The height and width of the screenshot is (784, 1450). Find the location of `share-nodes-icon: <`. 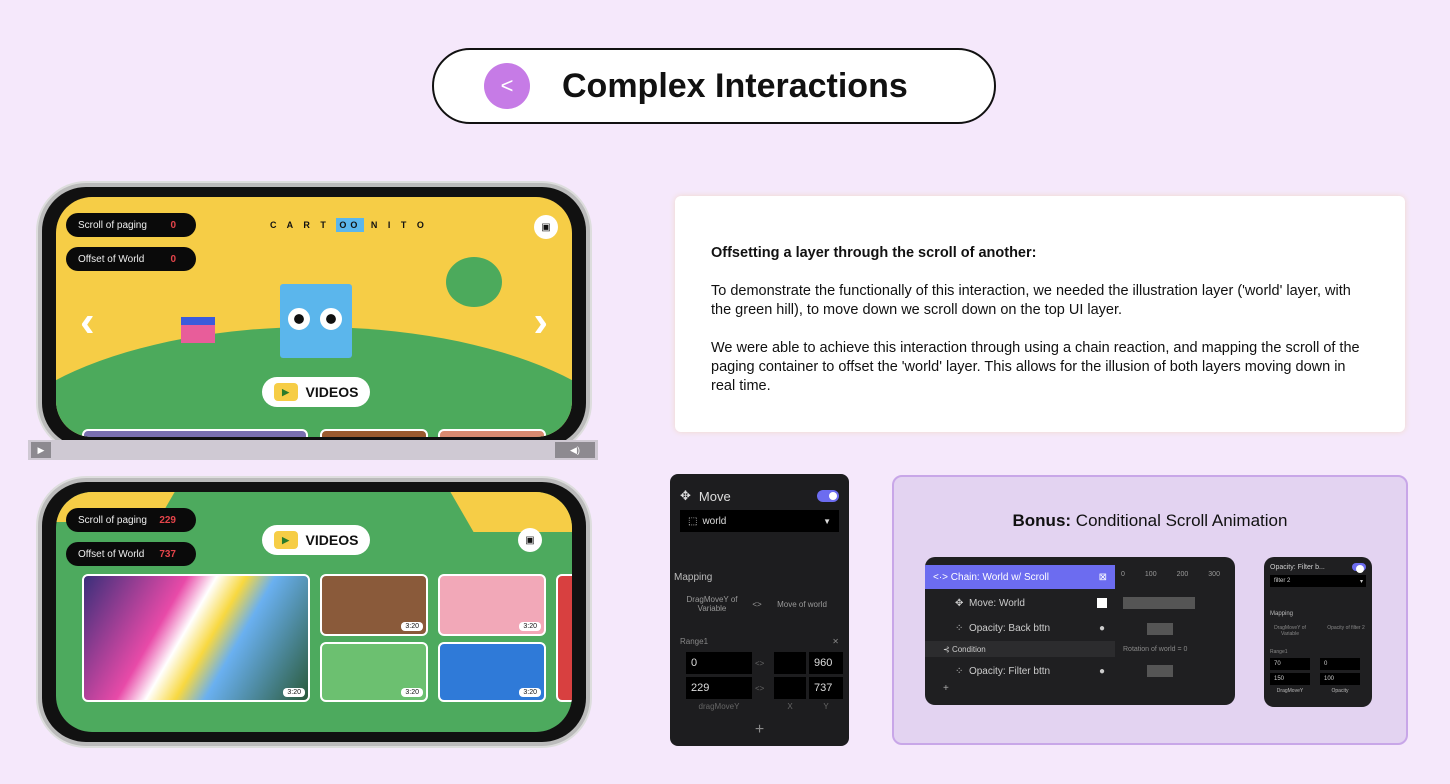

share-nodes-icon: < is located at coordinates (507, 86).